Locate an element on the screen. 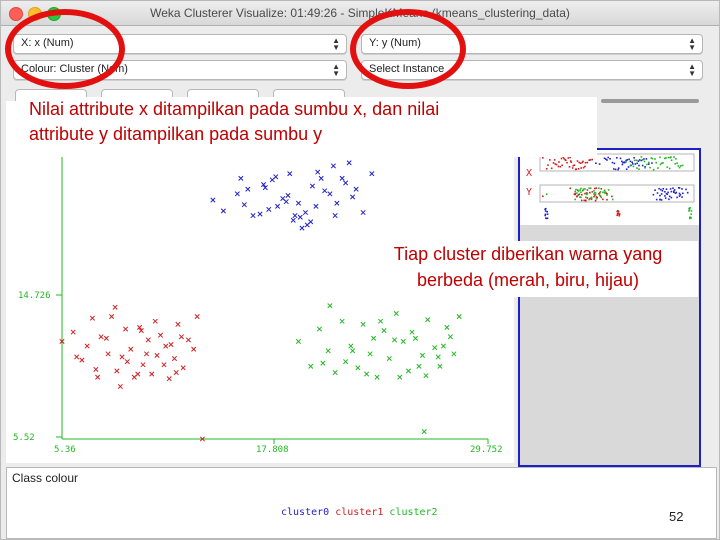 The width and height of the screenshot is (720, 540). jitter-slider is located at coordinates (650, 101).